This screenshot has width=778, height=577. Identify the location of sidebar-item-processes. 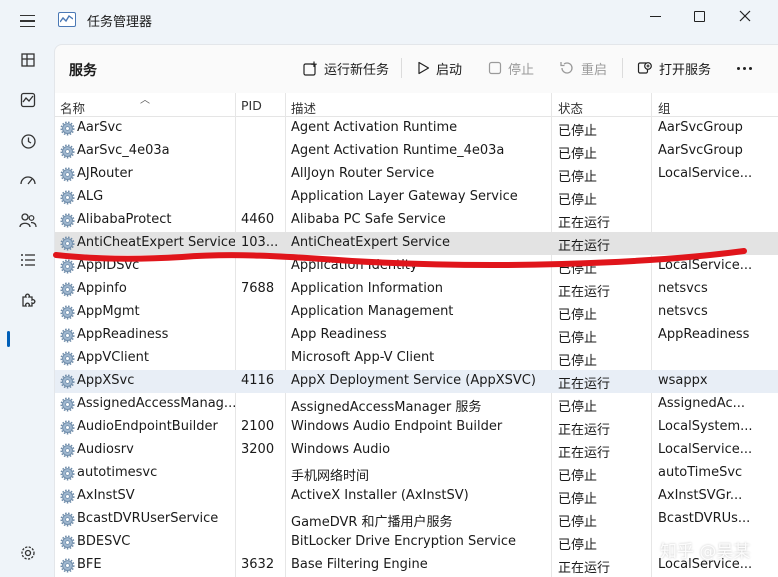
(28, 60).